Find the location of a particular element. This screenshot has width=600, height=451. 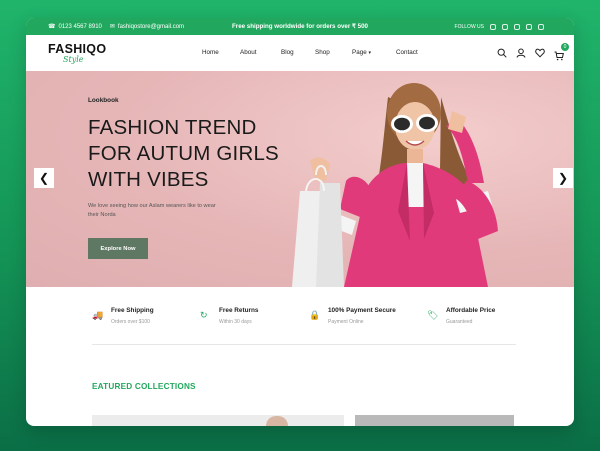

mail-icon: ✉ is located at coordinates (112, 26).